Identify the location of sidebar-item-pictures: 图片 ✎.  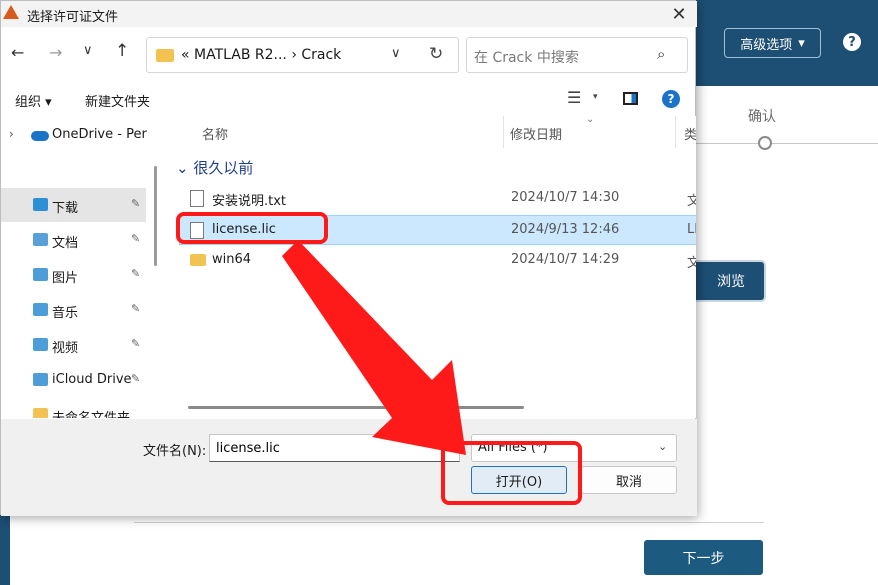
(73, 275).